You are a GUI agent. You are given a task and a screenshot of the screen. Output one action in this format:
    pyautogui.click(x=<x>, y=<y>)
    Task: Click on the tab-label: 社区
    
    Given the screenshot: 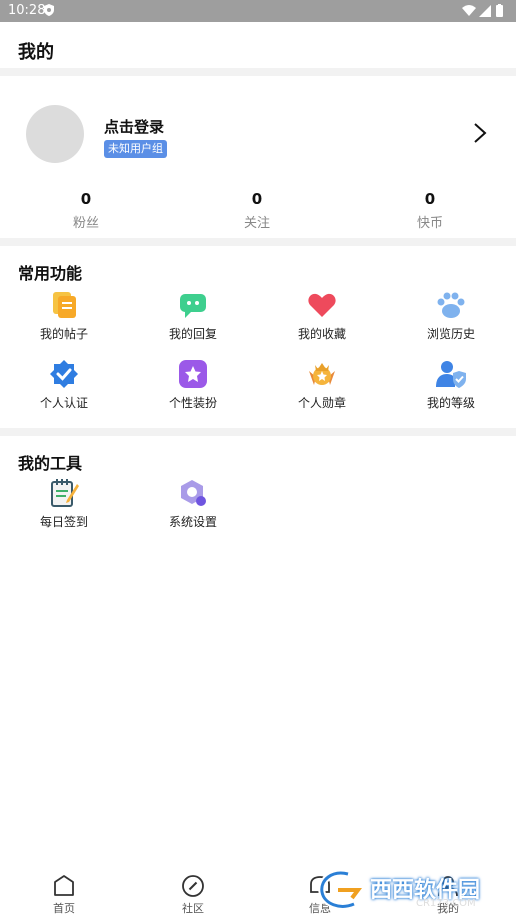 What is the action you would take?
    pyautogui.click(x=193, y=908)
    